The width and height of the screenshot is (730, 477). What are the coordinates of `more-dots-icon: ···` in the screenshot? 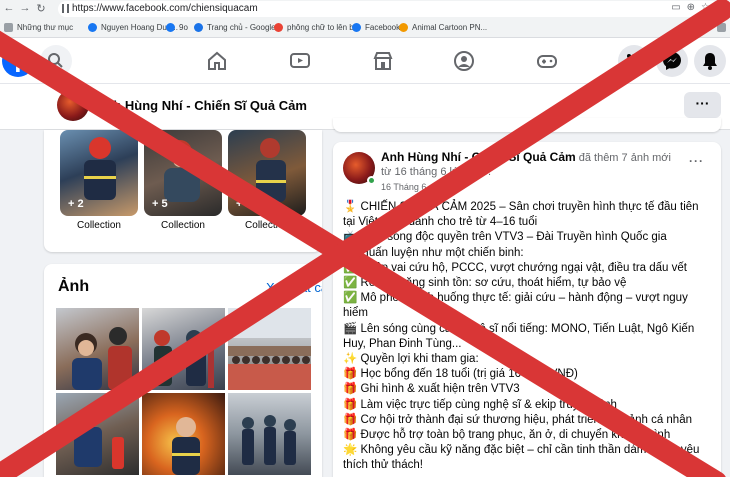 It's located at (702, 103).